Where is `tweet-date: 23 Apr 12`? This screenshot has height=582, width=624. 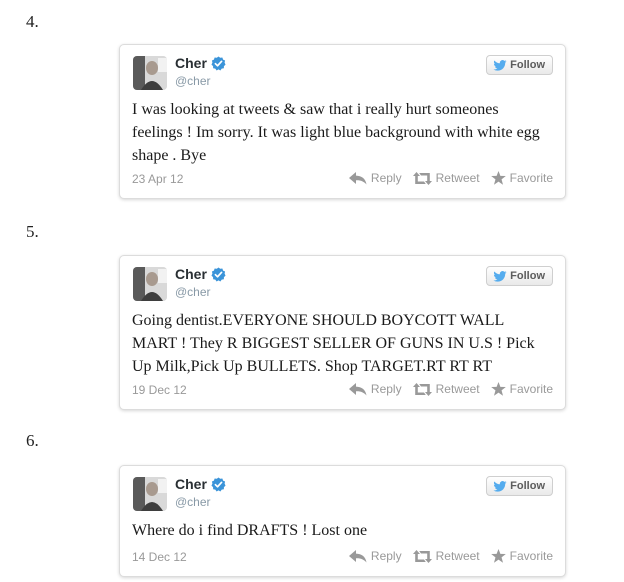 tweet-date: 23 Apr 12 is located at coordinates (157, 179).